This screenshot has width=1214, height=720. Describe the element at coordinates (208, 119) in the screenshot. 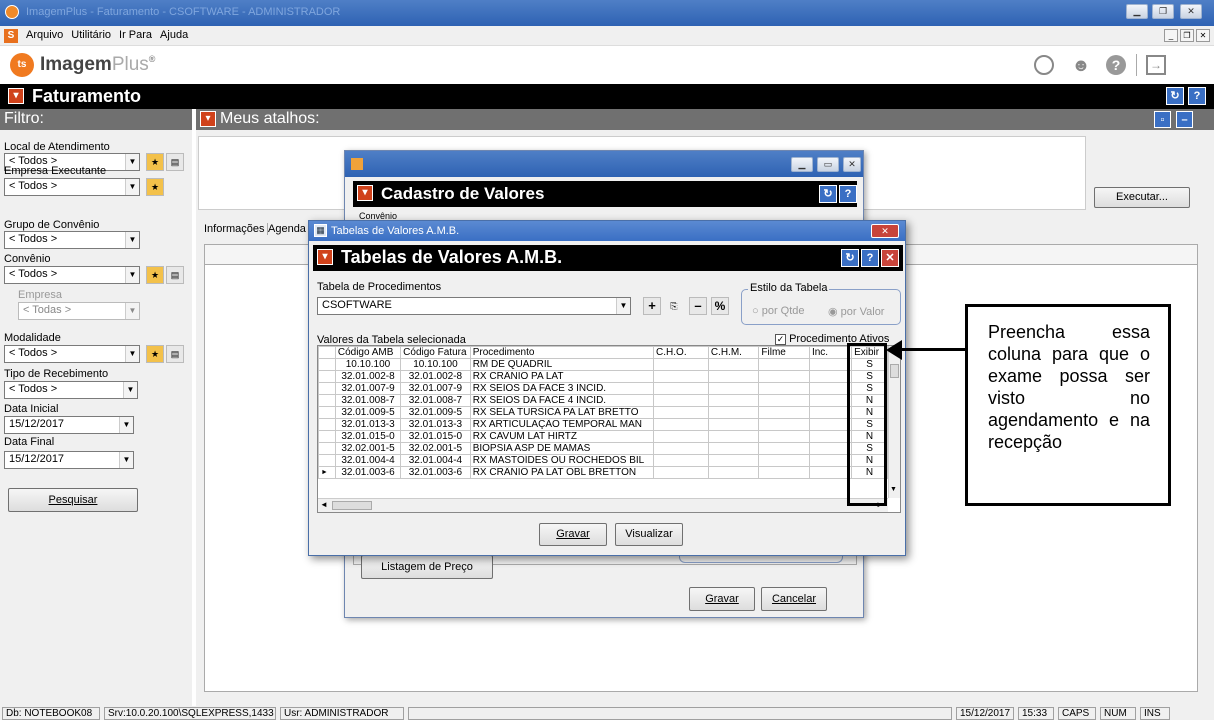

I see `shortcuts-icon: ▾` at that location.